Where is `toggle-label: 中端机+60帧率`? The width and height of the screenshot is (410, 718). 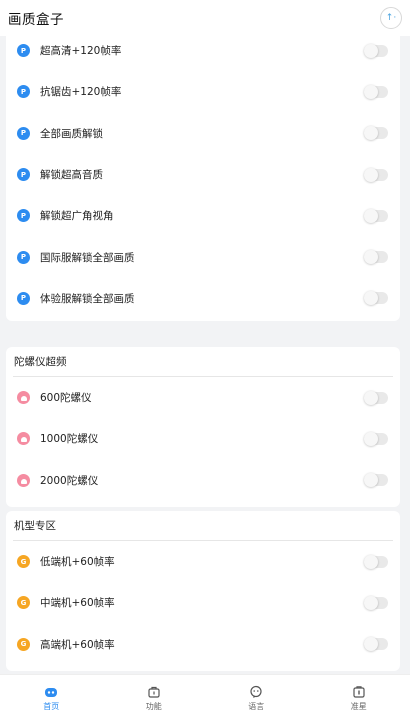 toggle-label: 中端机+60帧率 is located at coordinates (77, 603).